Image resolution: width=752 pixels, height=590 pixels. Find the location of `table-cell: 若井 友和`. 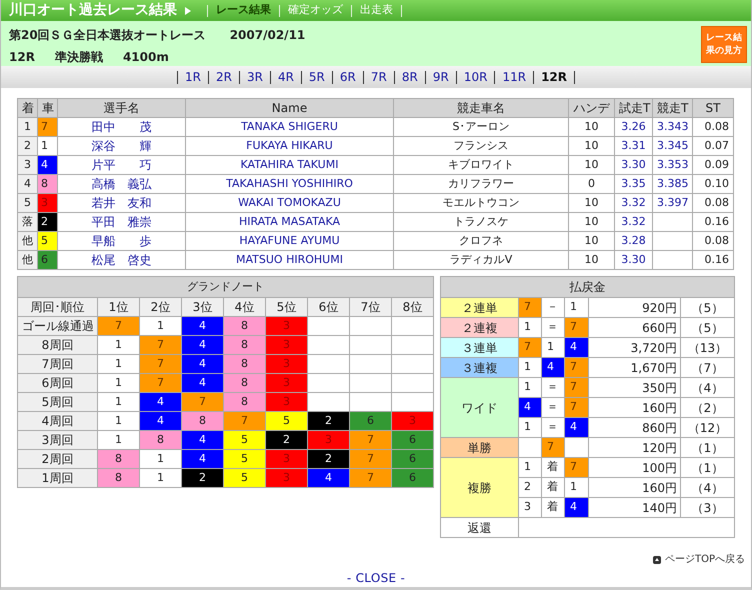

table-cell: 若井 友和 is located at coordinates (122, 203).